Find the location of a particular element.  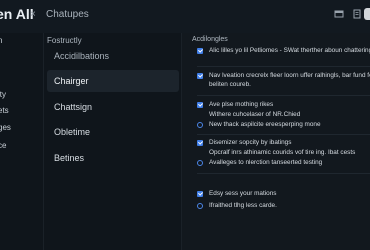

sidebar-item-6: ce is located at coordinates (3, 145).